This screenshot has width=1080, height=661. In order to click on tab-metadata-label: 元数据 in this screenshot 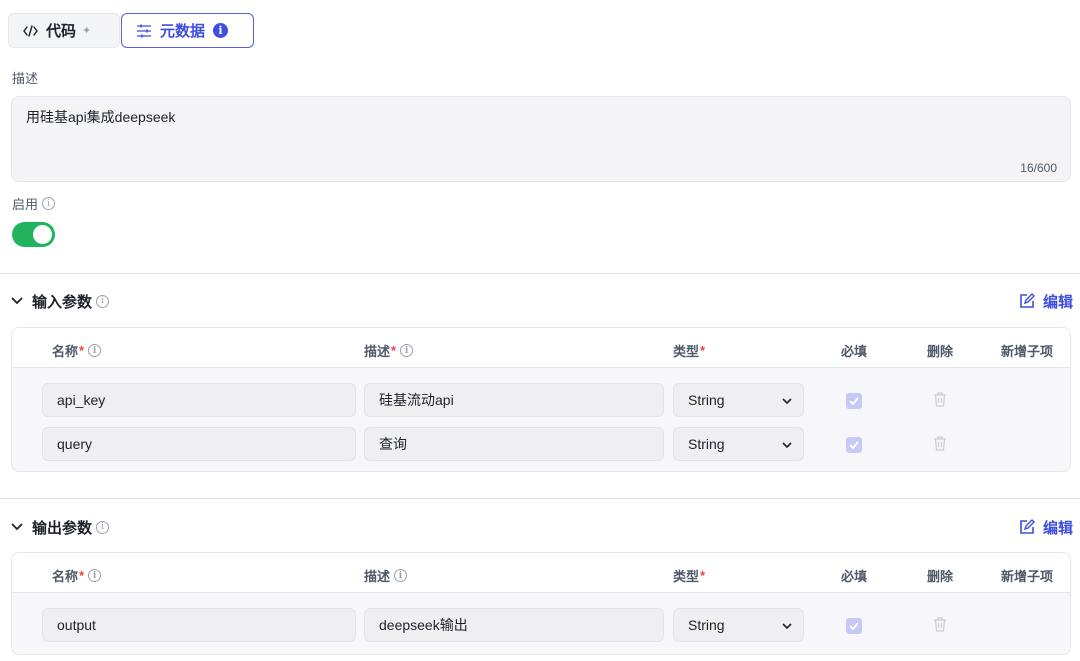, I will do `click(183, 31)`.